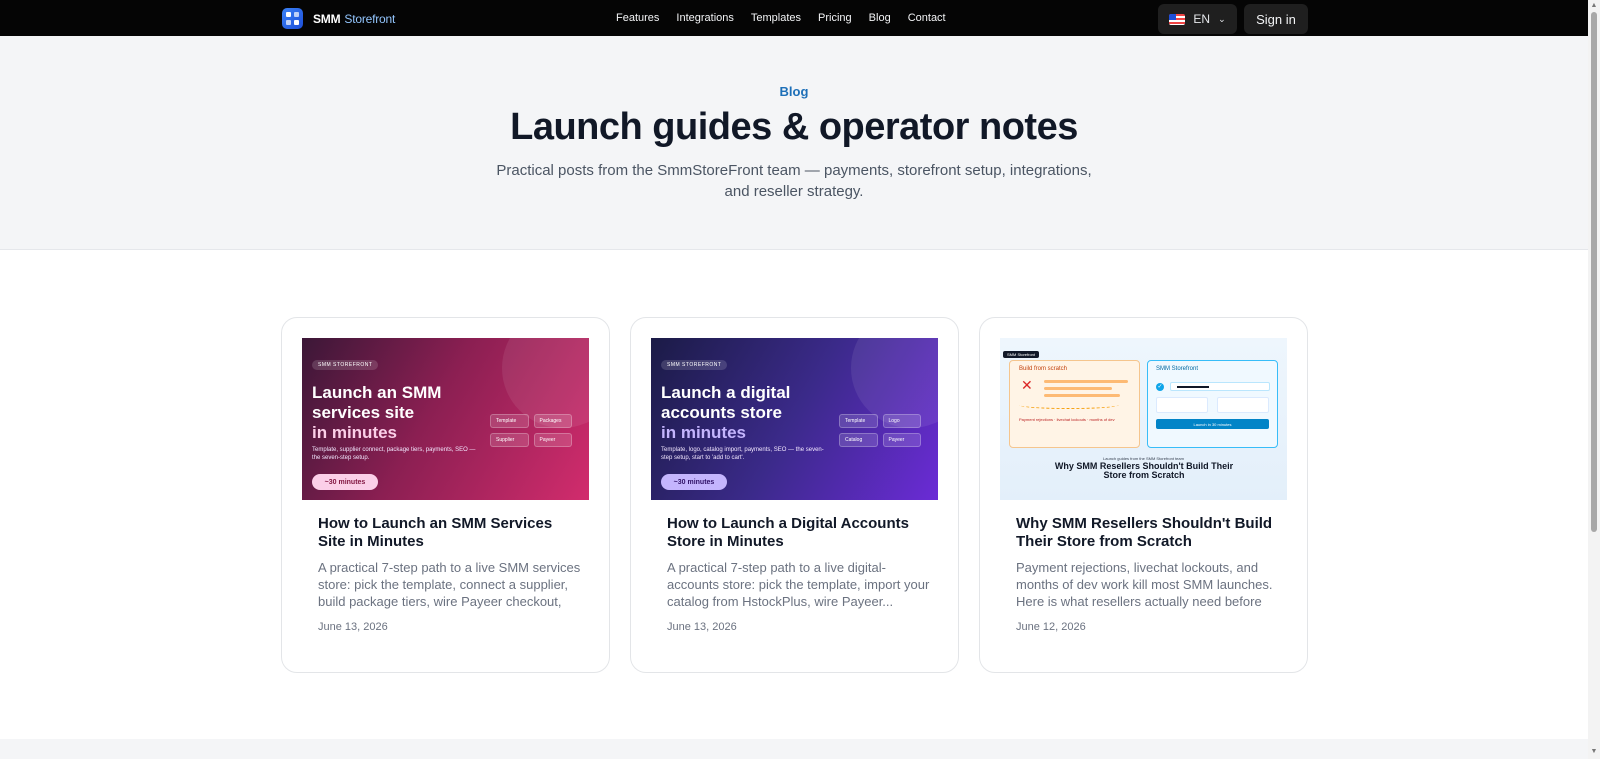 The width and height of the screenshot is (1600, 759). What do you see at coordinates (835, 18) in the screenshot?
I see `nav-link-pricing: Pricing` at bounding box center [835, 18].